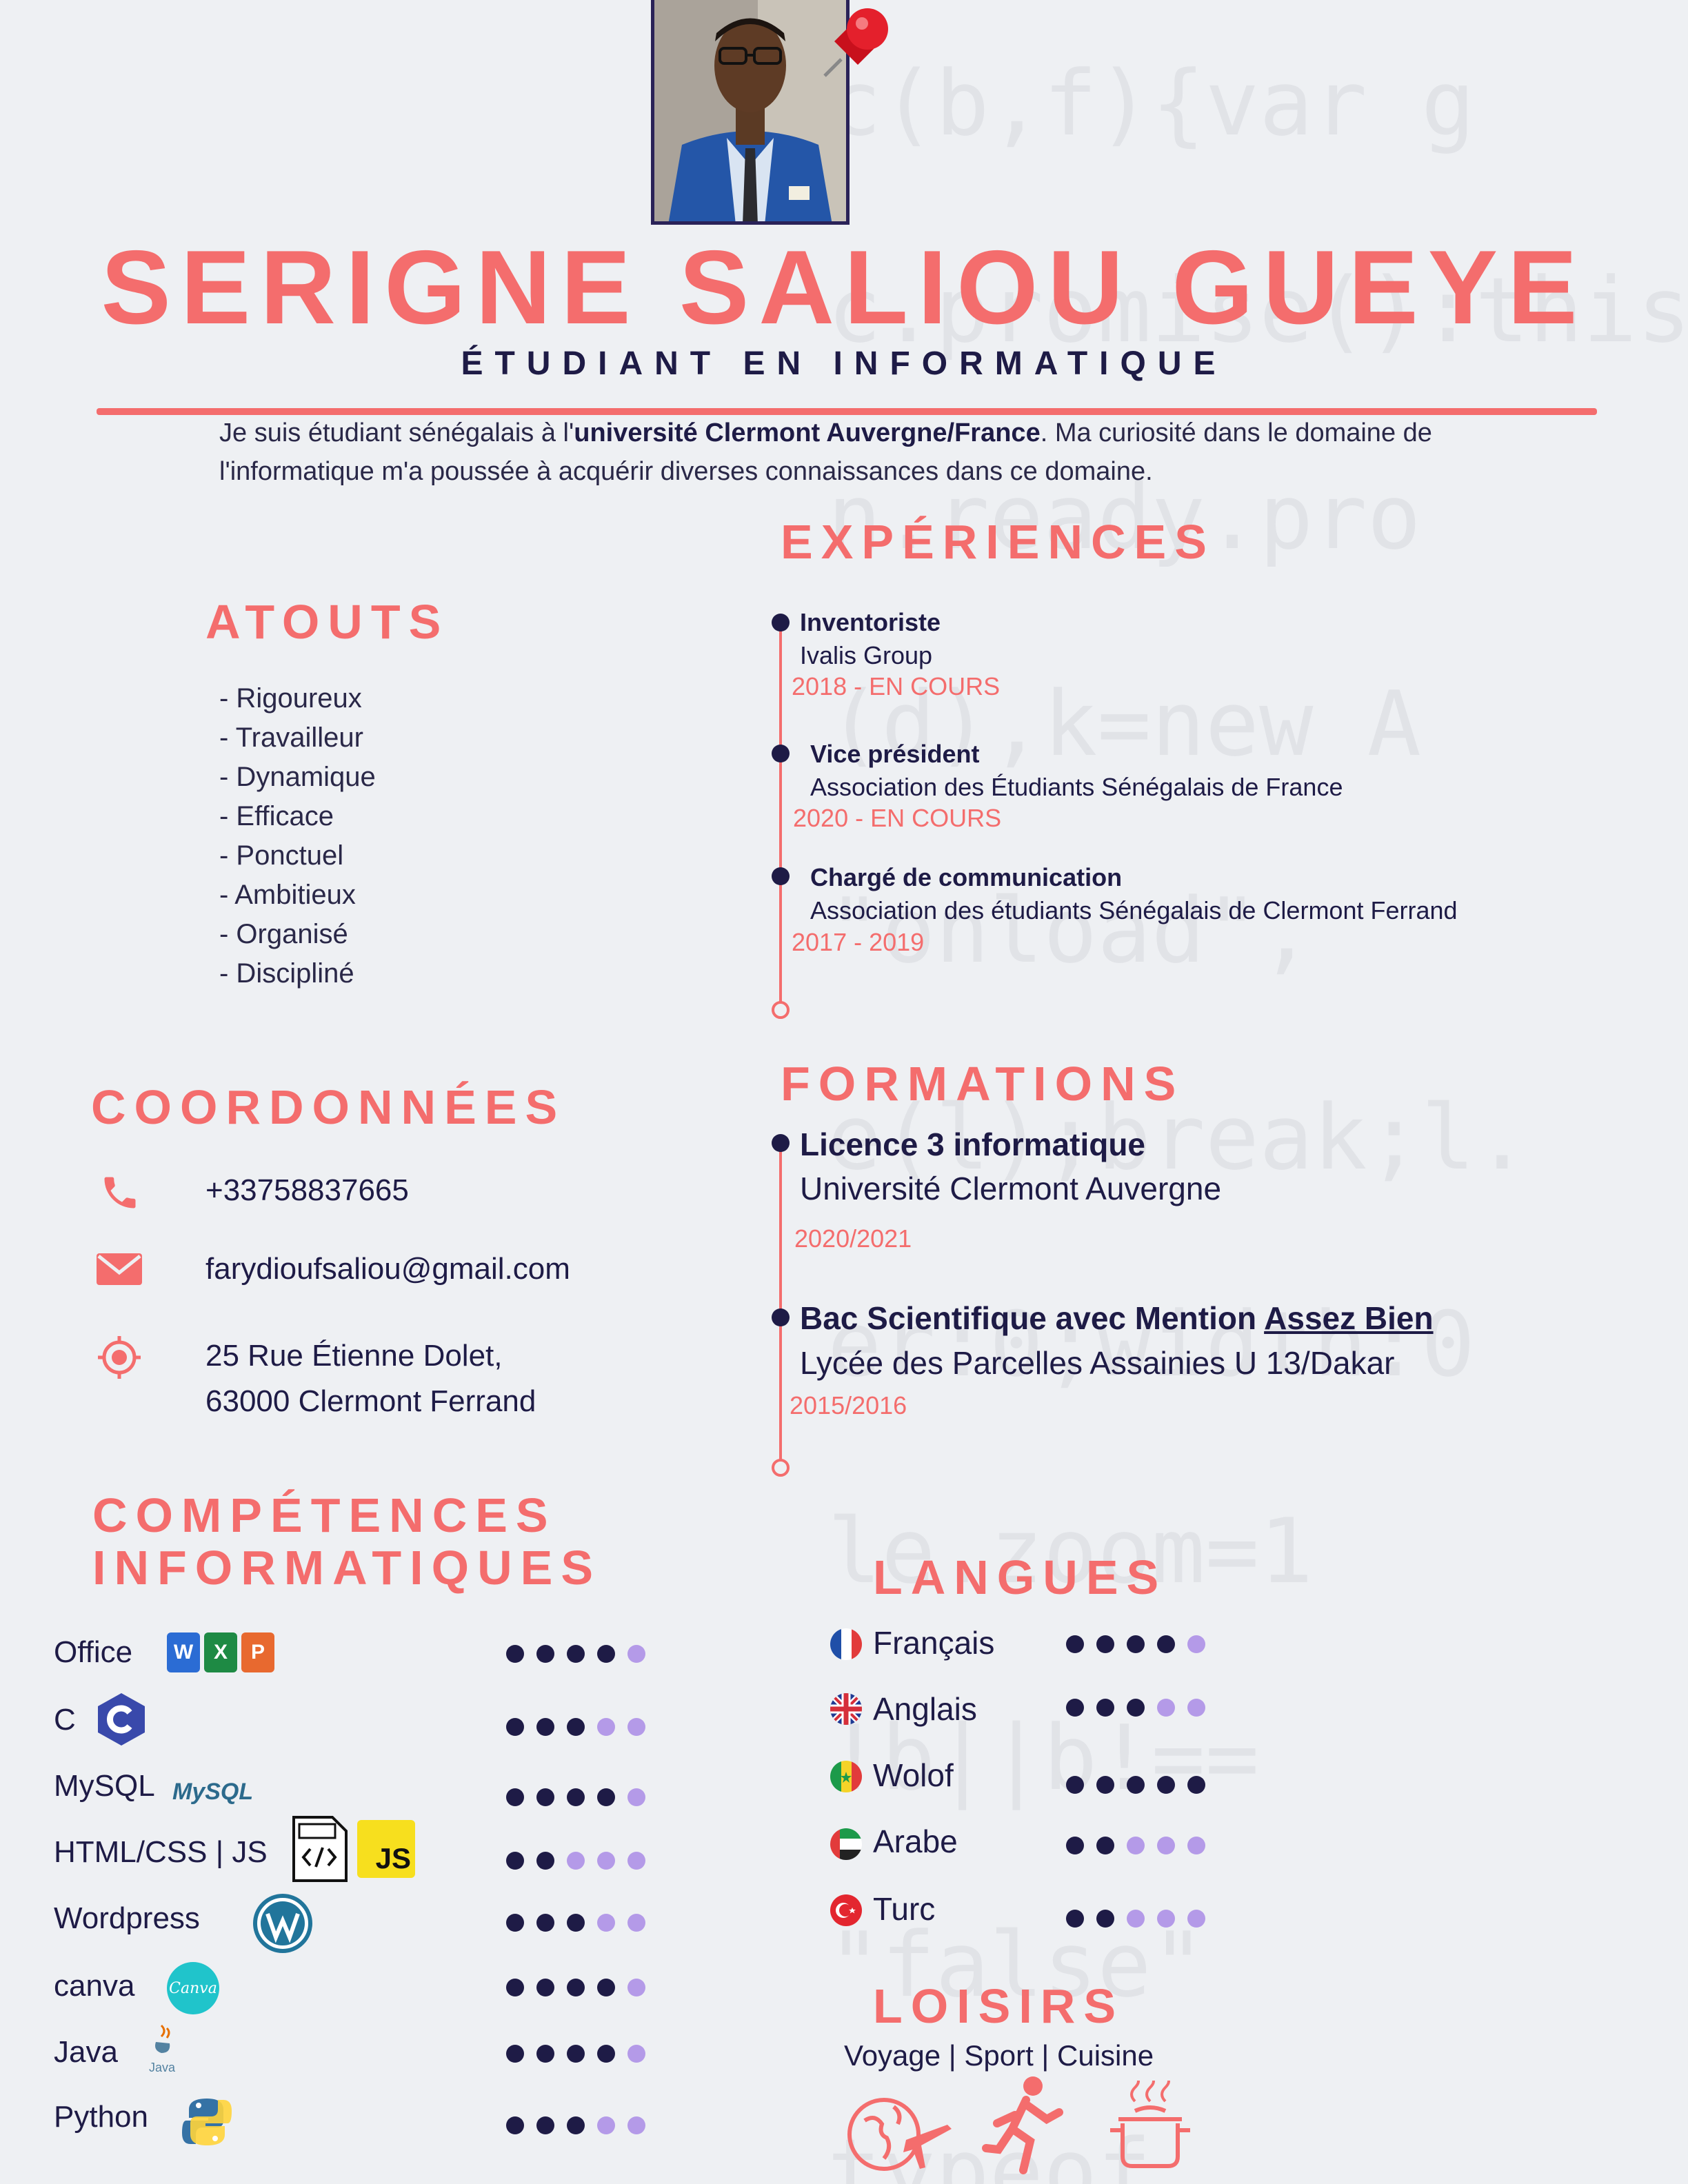 The image size is (1688, 2184). Describe the element at coordinates (327, 622) in the screenshot. I see `atouts-heading: ATOUTS` at that location.